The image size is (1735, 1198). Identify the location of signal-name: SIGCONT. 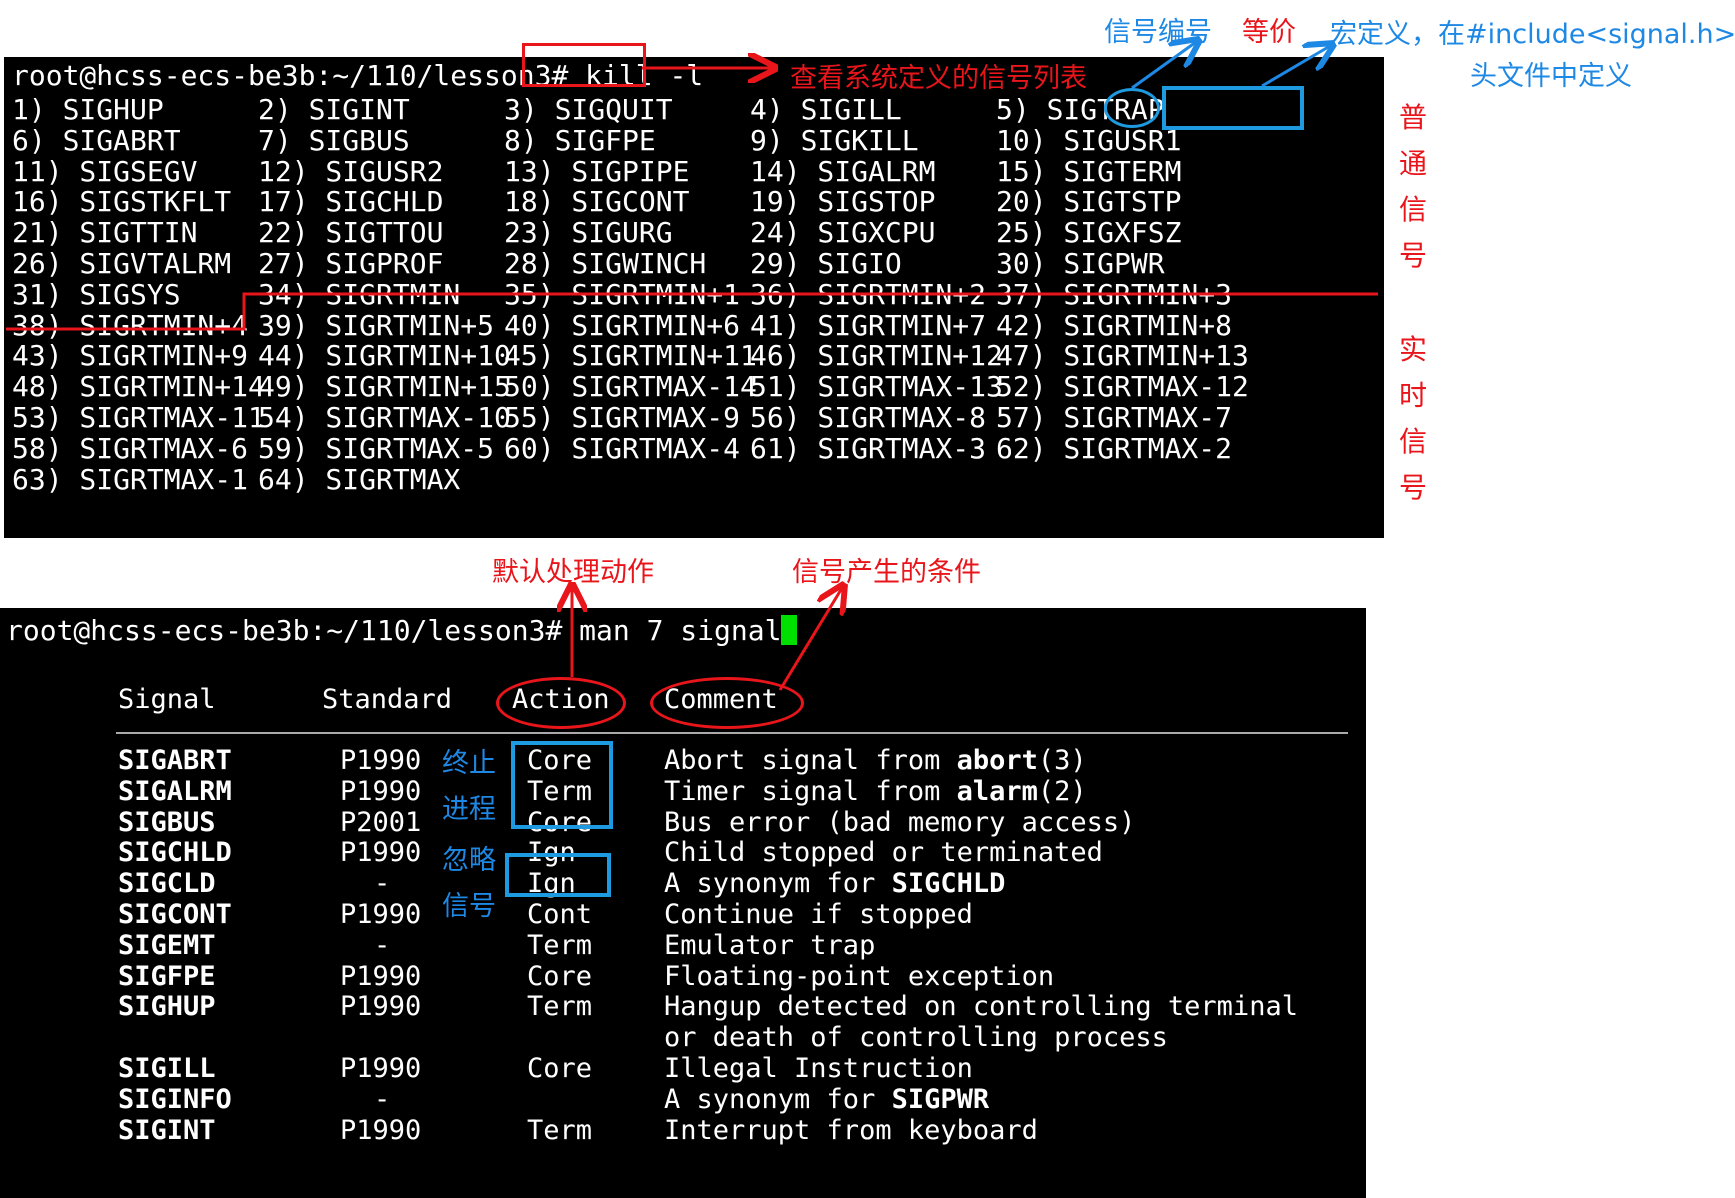
(175, 914).